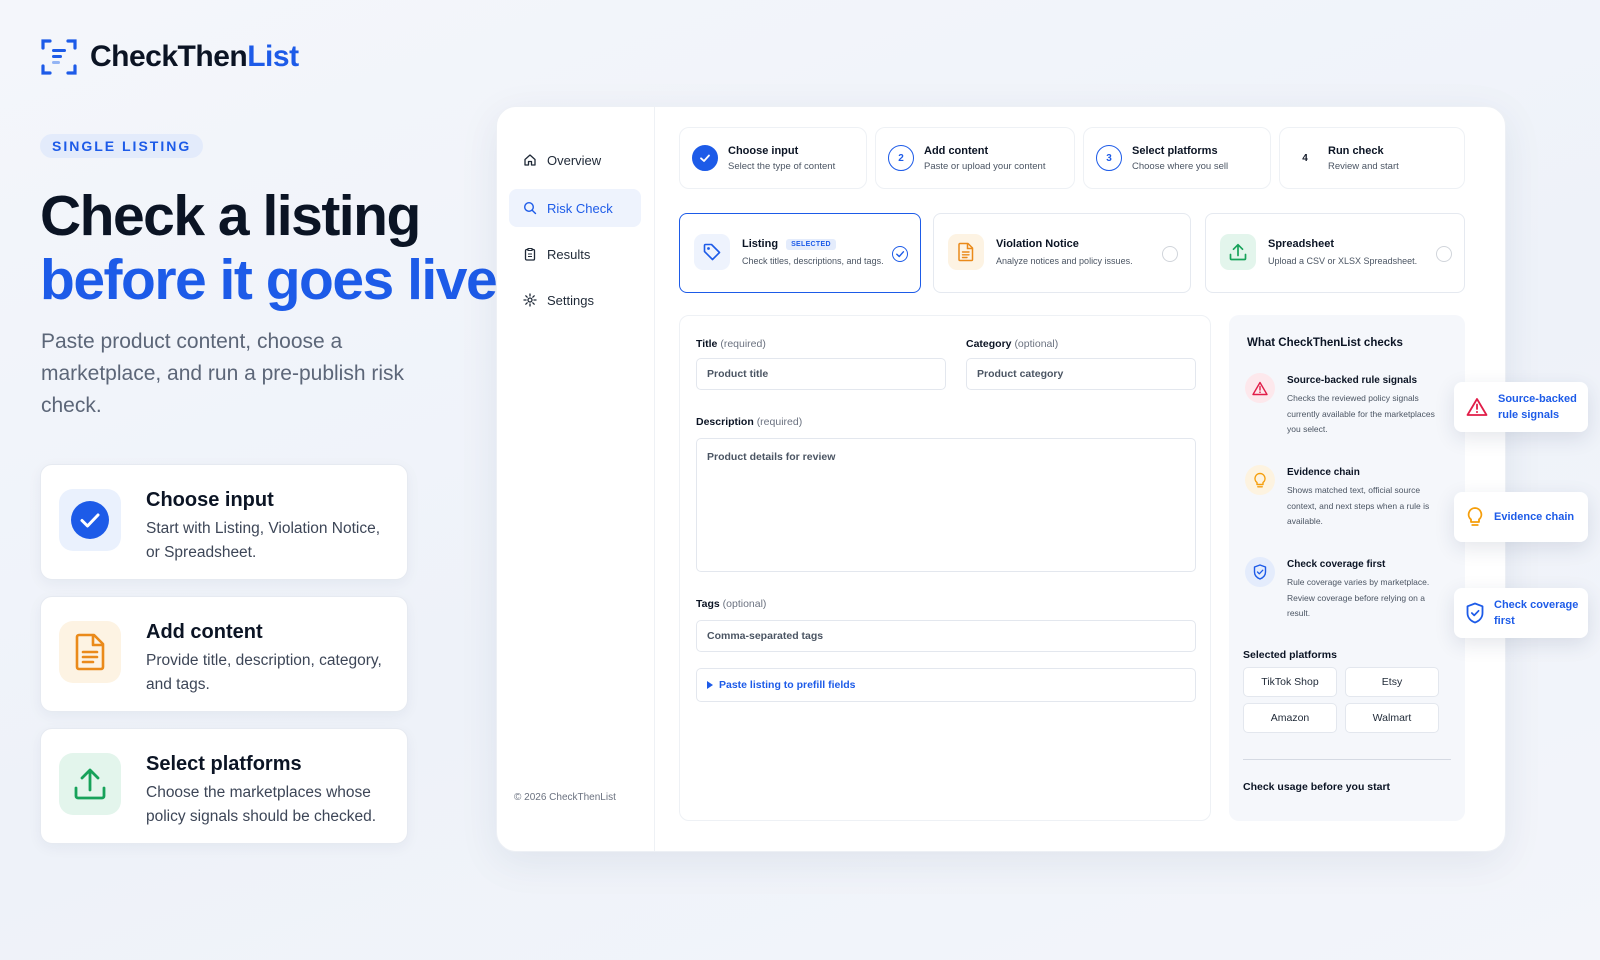 Image resolution: width=1600 pixels, height=960 pixels. What do you see at coordinates (985, 166) in the screenshot?
I see `step-desc: Paste or upload your content` at bounding box center [985, 166].